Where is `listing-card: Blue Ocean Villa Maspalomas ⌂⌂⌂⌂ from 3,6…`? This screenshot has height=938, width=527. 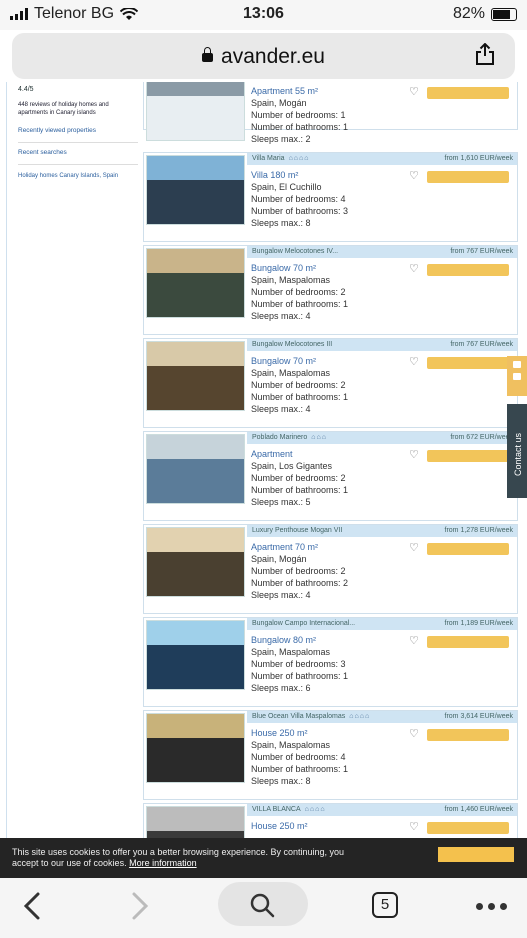 listing-card: Blue Ocean Villa Maspalomas ⌂⌂⌂⌂ from 3,6… is located at coordinates (330, 755).